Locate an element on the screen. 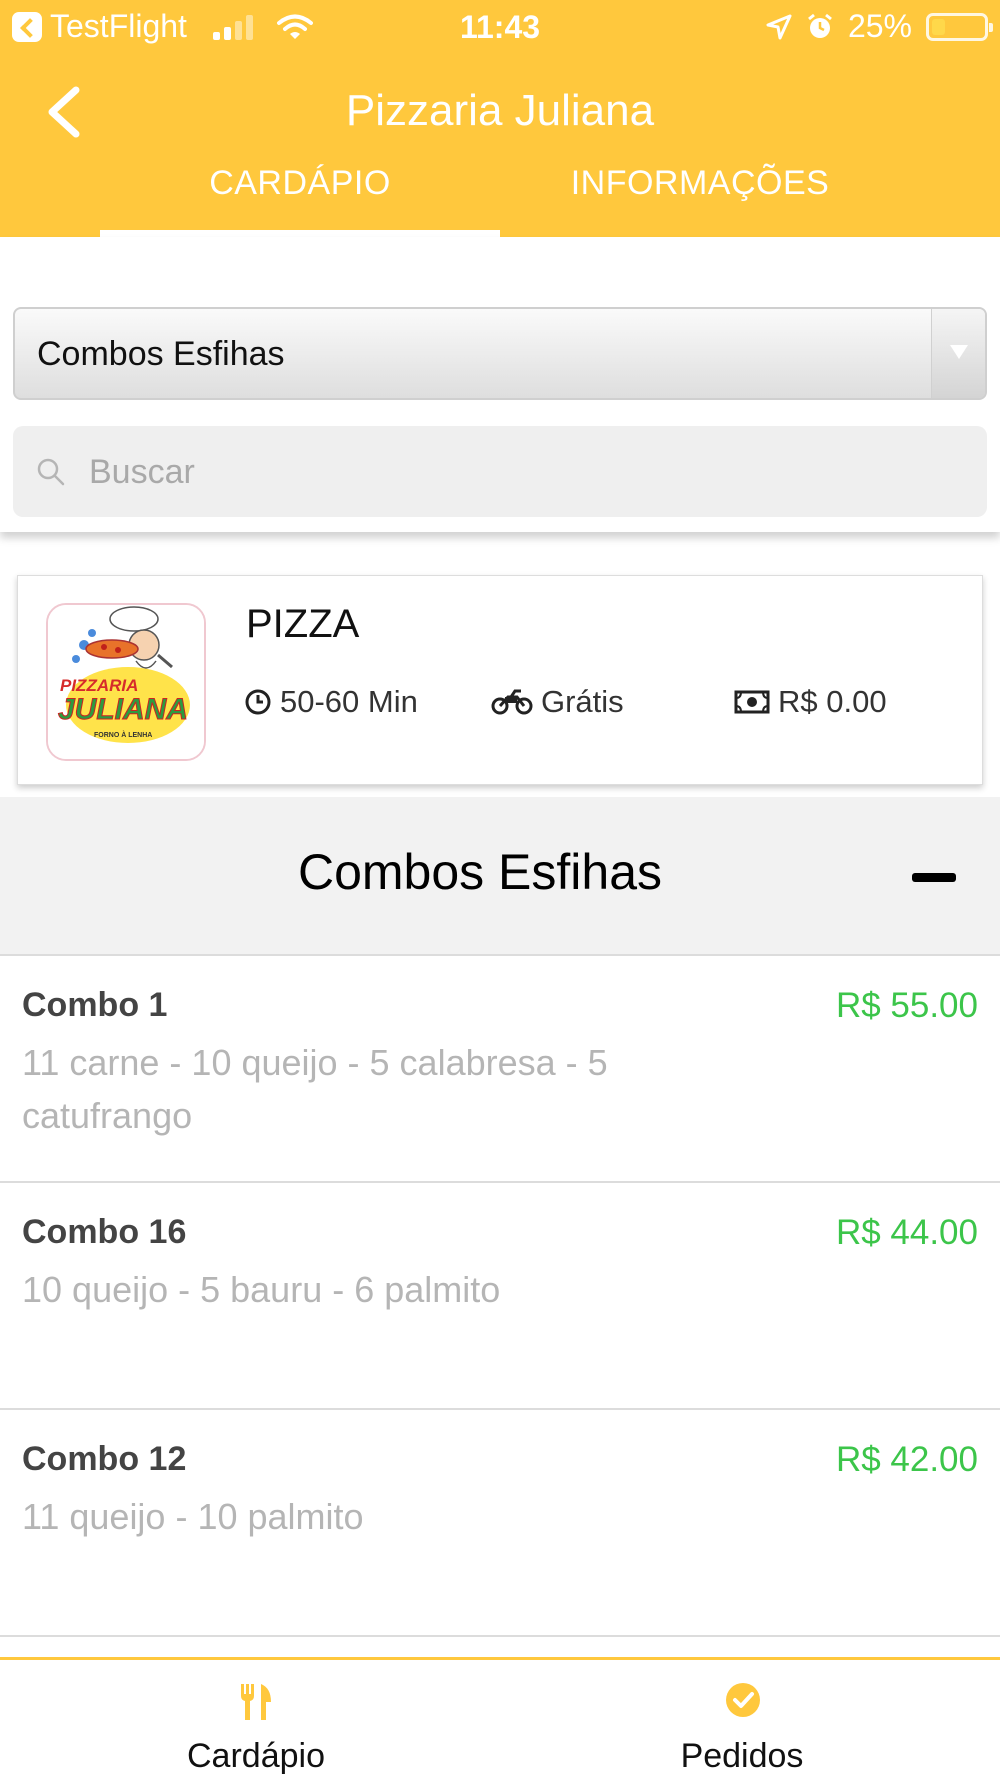 This screenshot has width=1000, height=1778. search-icon is located at coordinates (51, 472).